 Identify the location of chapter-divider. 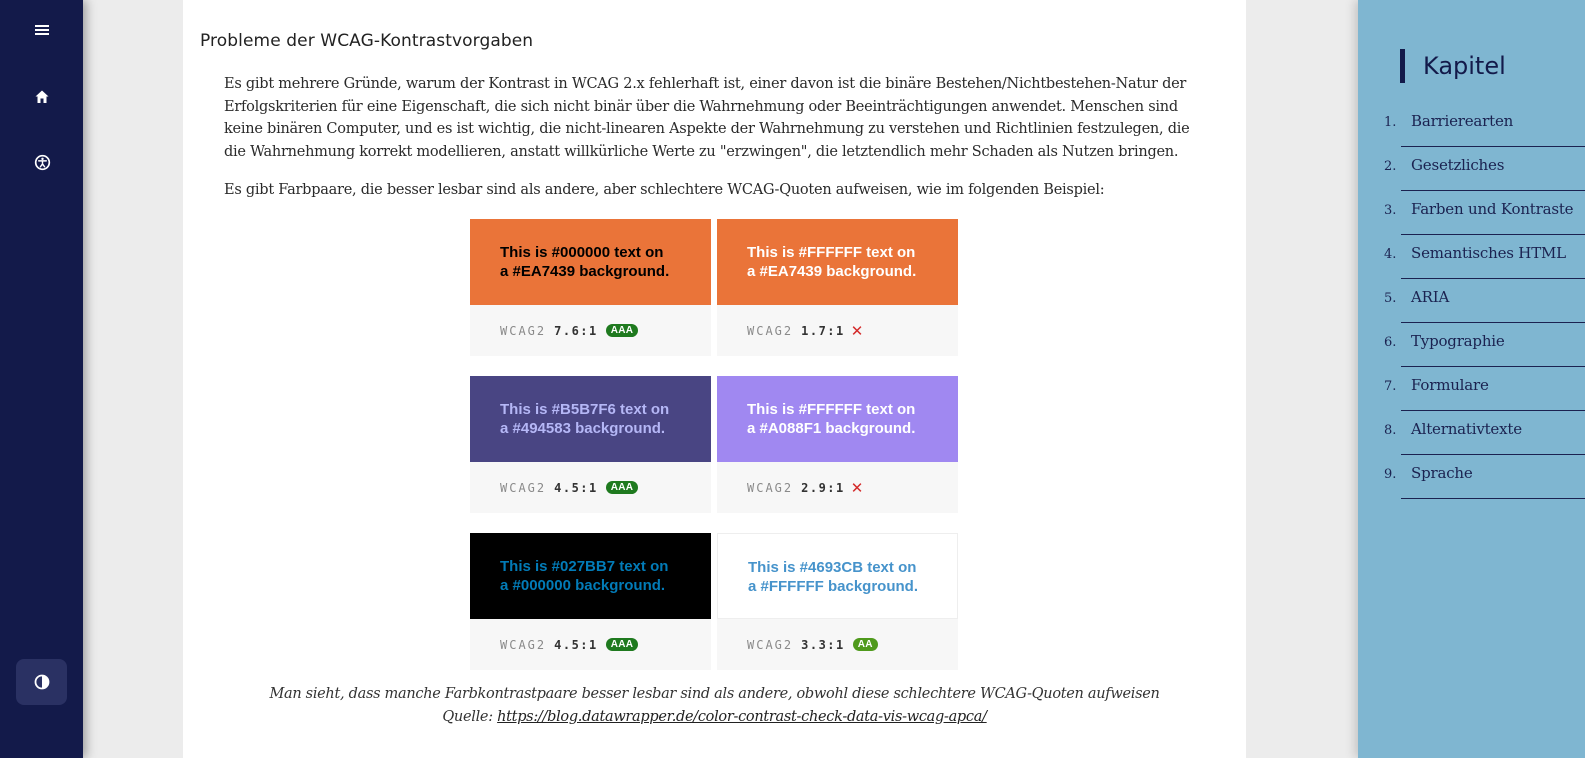
(1493, 498).